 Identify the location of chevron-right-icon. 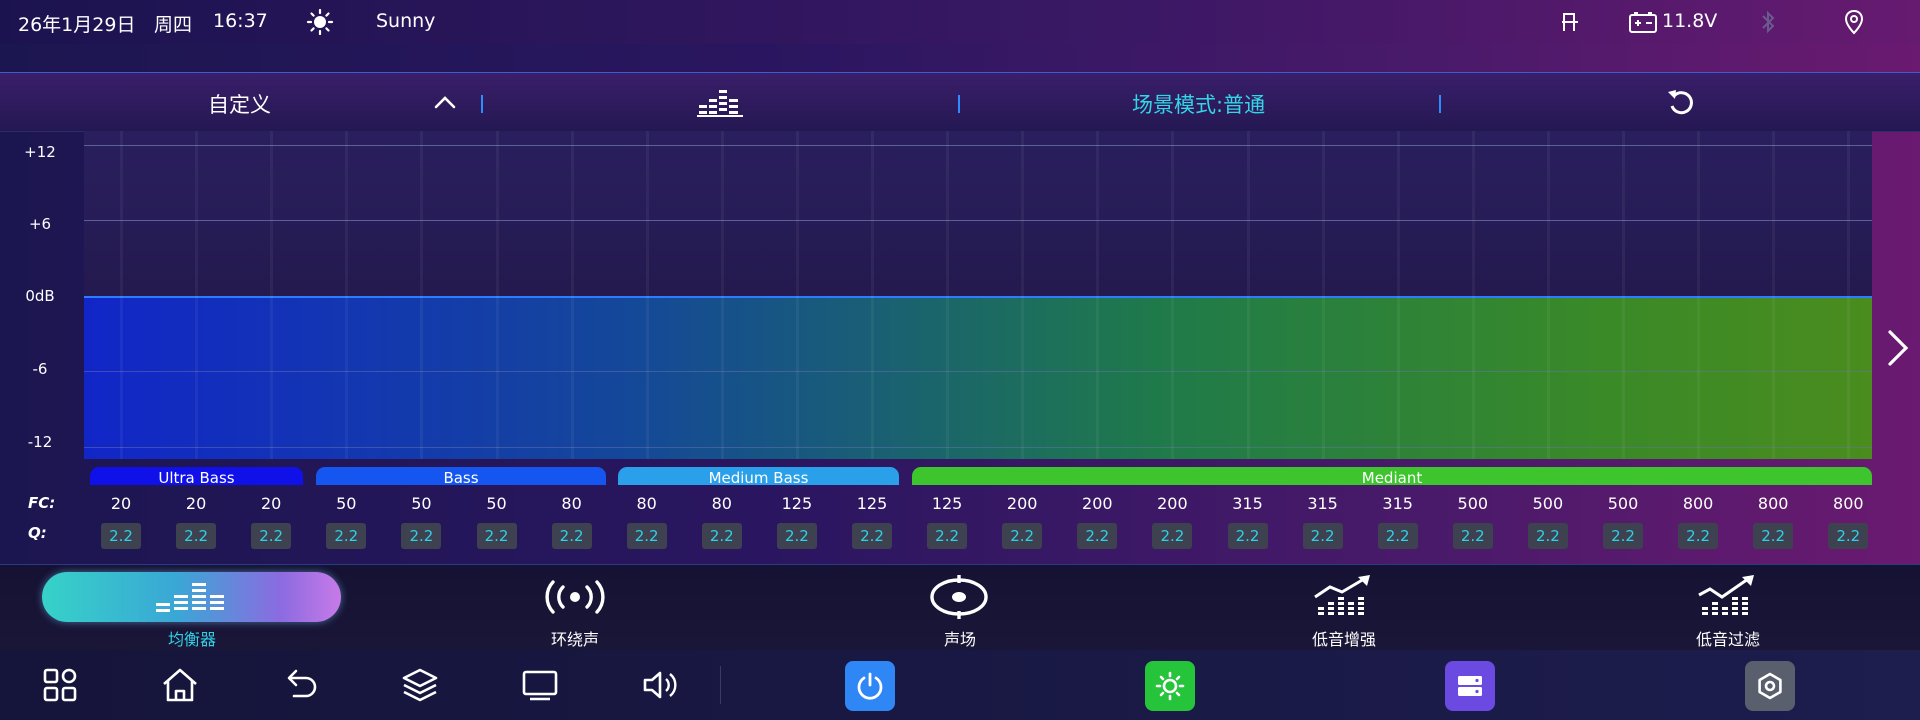
(1897, 348).